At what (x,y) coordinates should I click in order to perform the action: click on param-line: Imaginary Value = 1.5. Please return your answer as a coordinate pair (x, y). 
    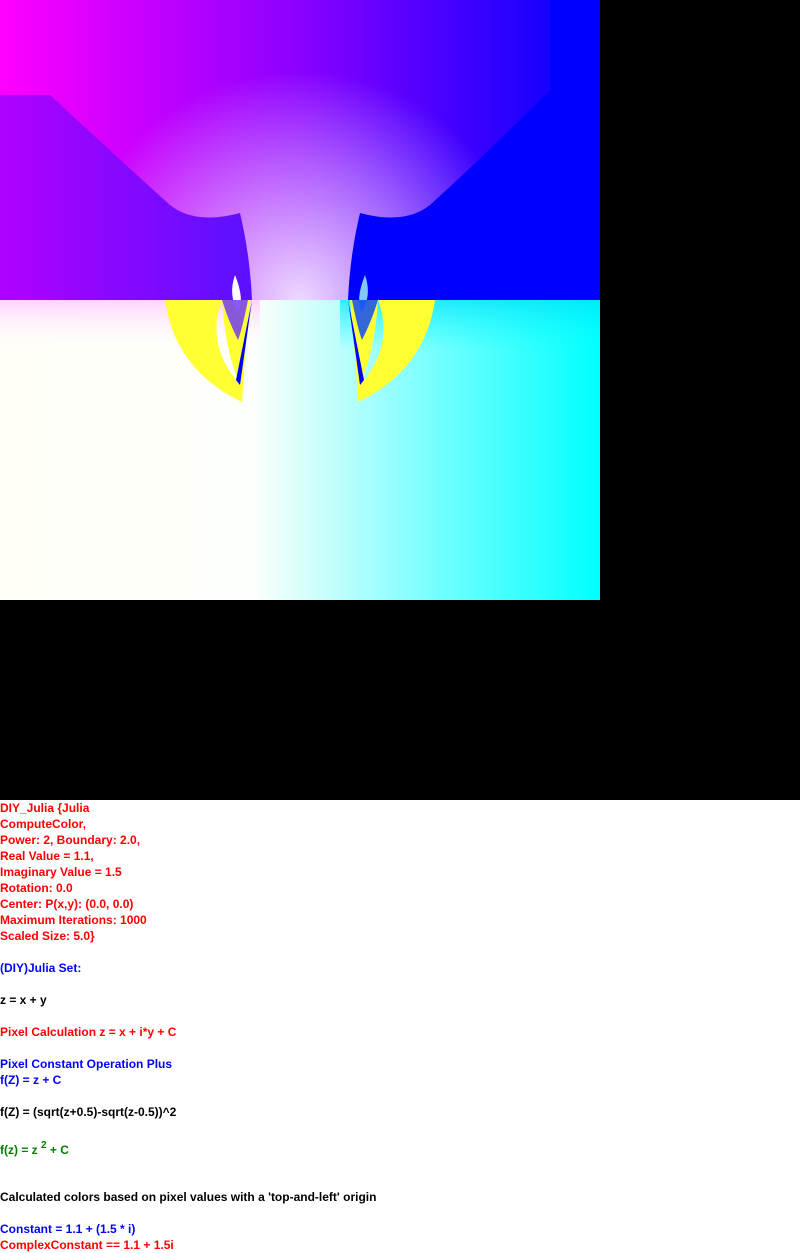
    Looking at the image, I should click on (61, 872).